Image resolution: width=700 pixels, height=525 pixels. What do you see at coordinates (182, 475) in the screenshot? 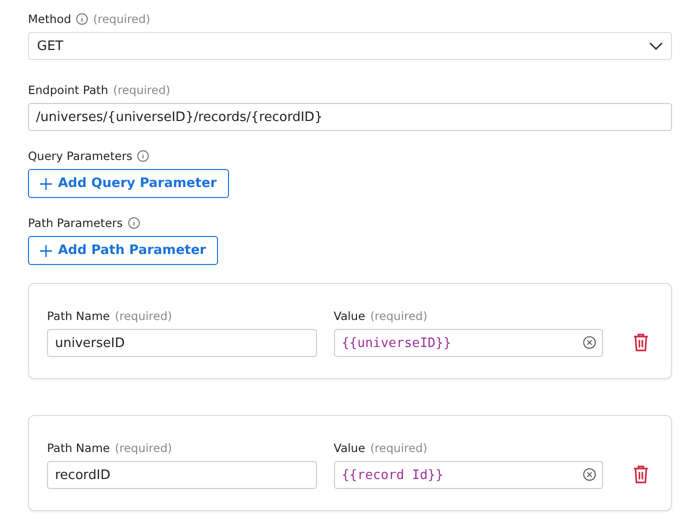
I see `path-name-field: recordID` at bounding box center [182, 475].